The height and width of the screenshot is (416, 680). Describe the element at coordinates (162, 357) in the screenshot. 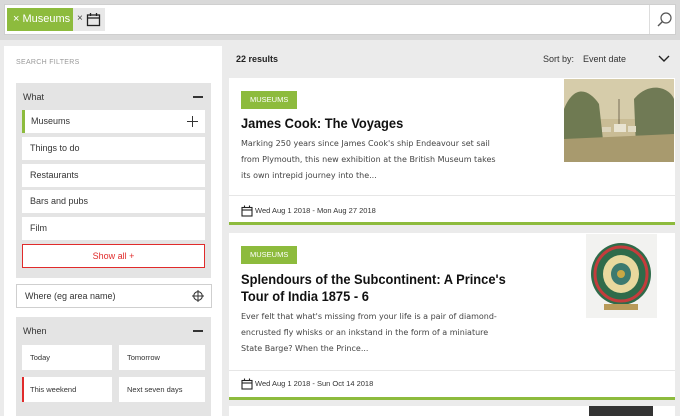

I see `when-option-tomorrow: Tomorrow` at that location.